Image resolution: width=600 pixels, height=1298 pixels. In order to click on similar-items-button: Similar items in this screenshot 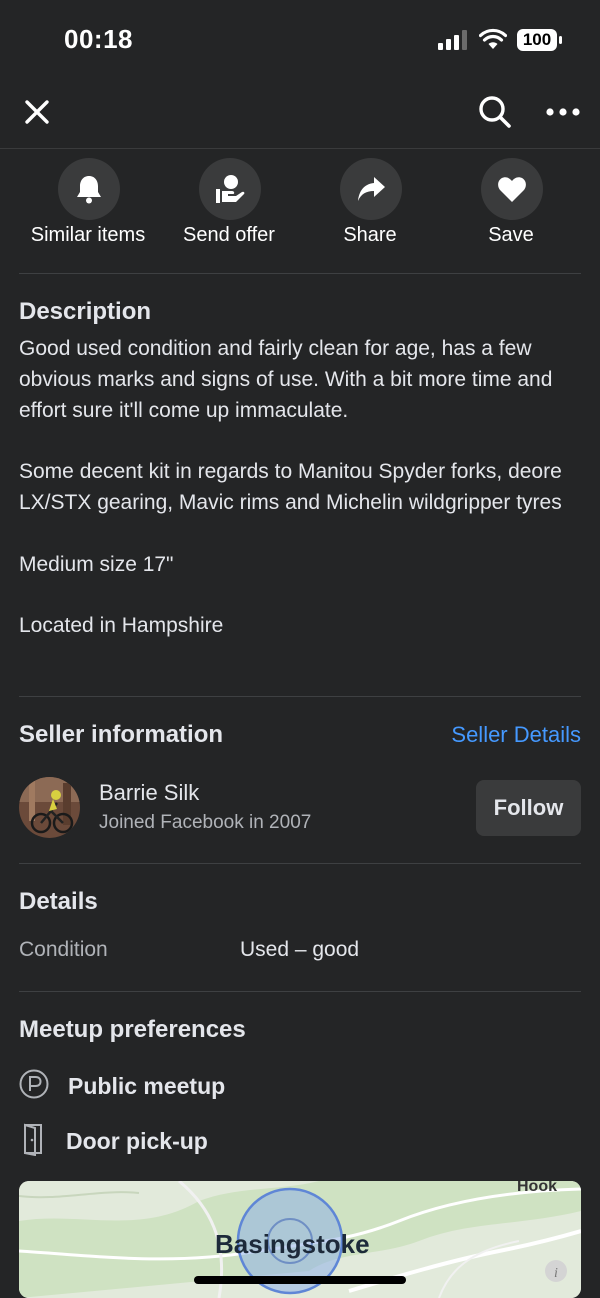, I will do `click(88, 212)`.